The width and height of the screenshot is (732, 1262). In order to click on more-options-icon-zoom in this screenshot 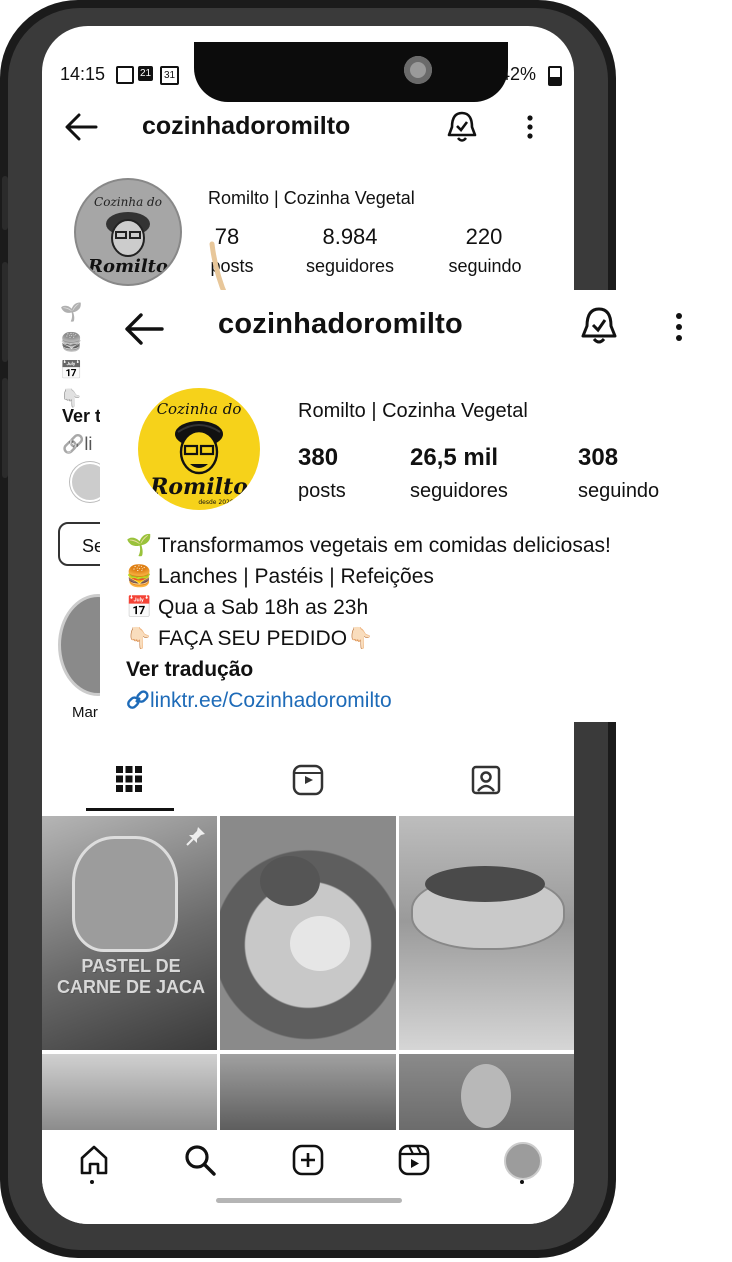, I will do `click(679, 327)`.